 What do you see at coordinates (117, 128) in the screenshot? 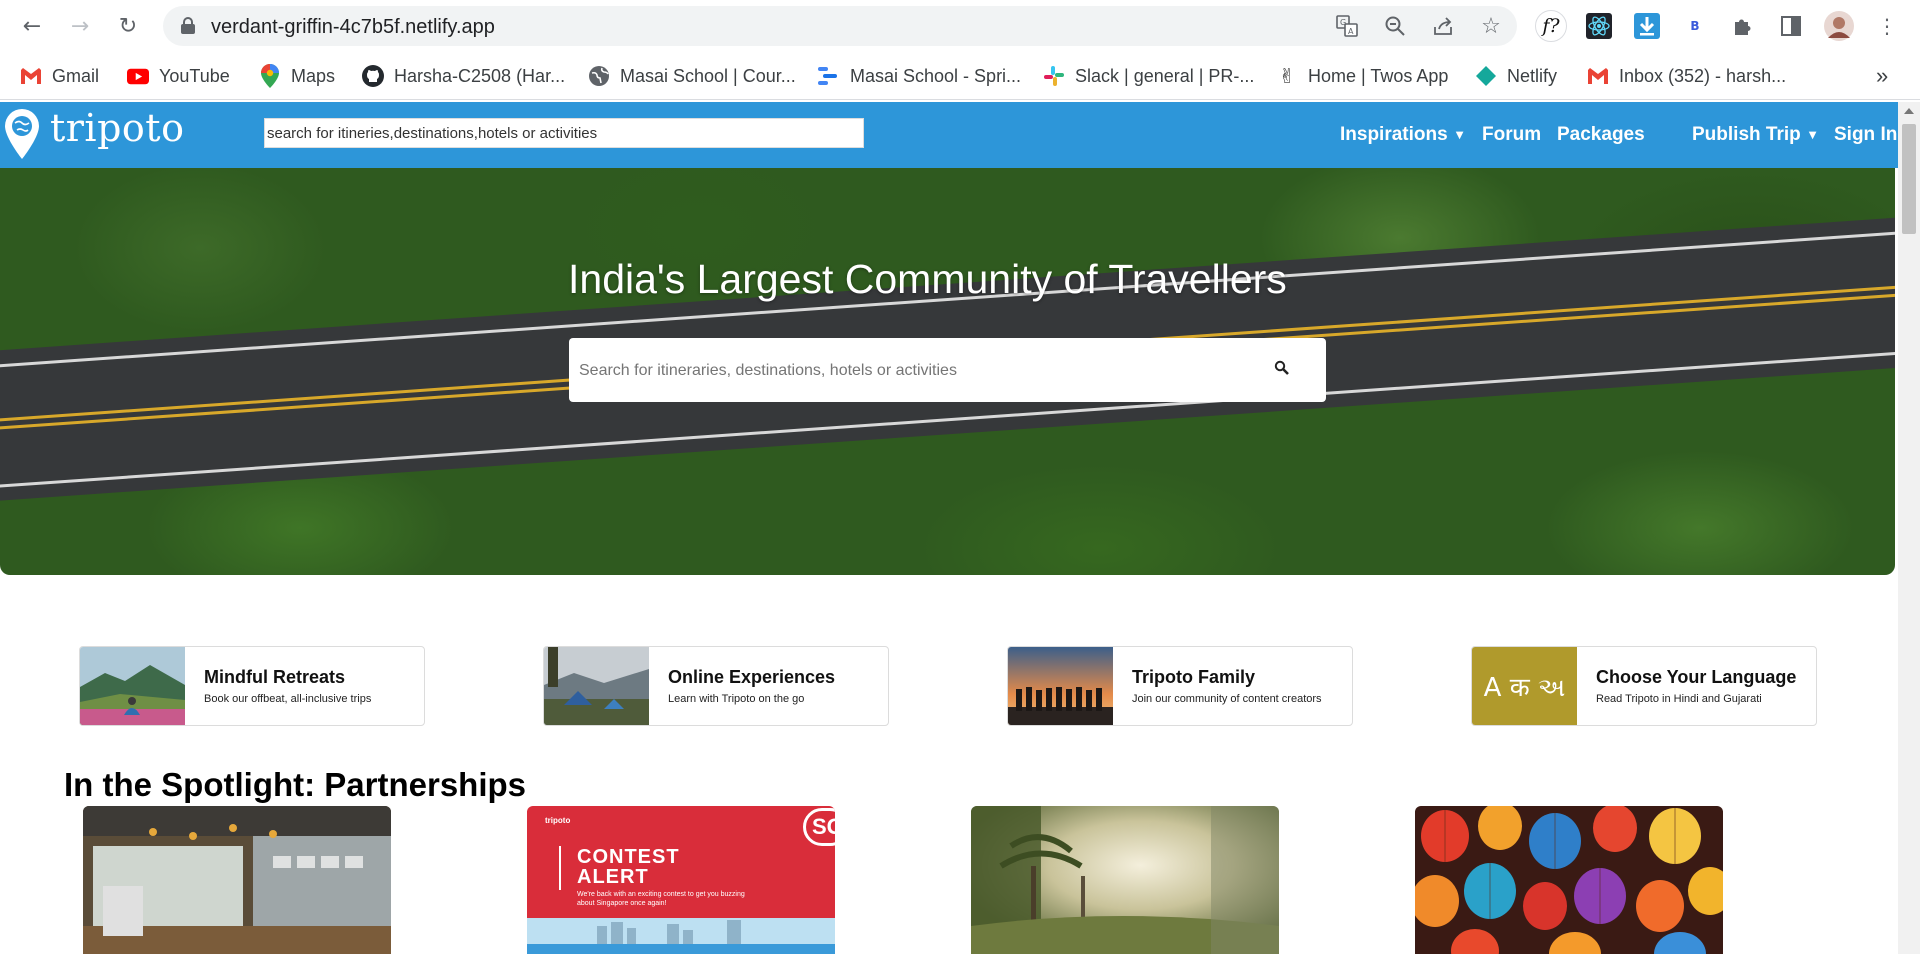
I see `tripoto-logo: tripoto` at bounding box center [117, 128].